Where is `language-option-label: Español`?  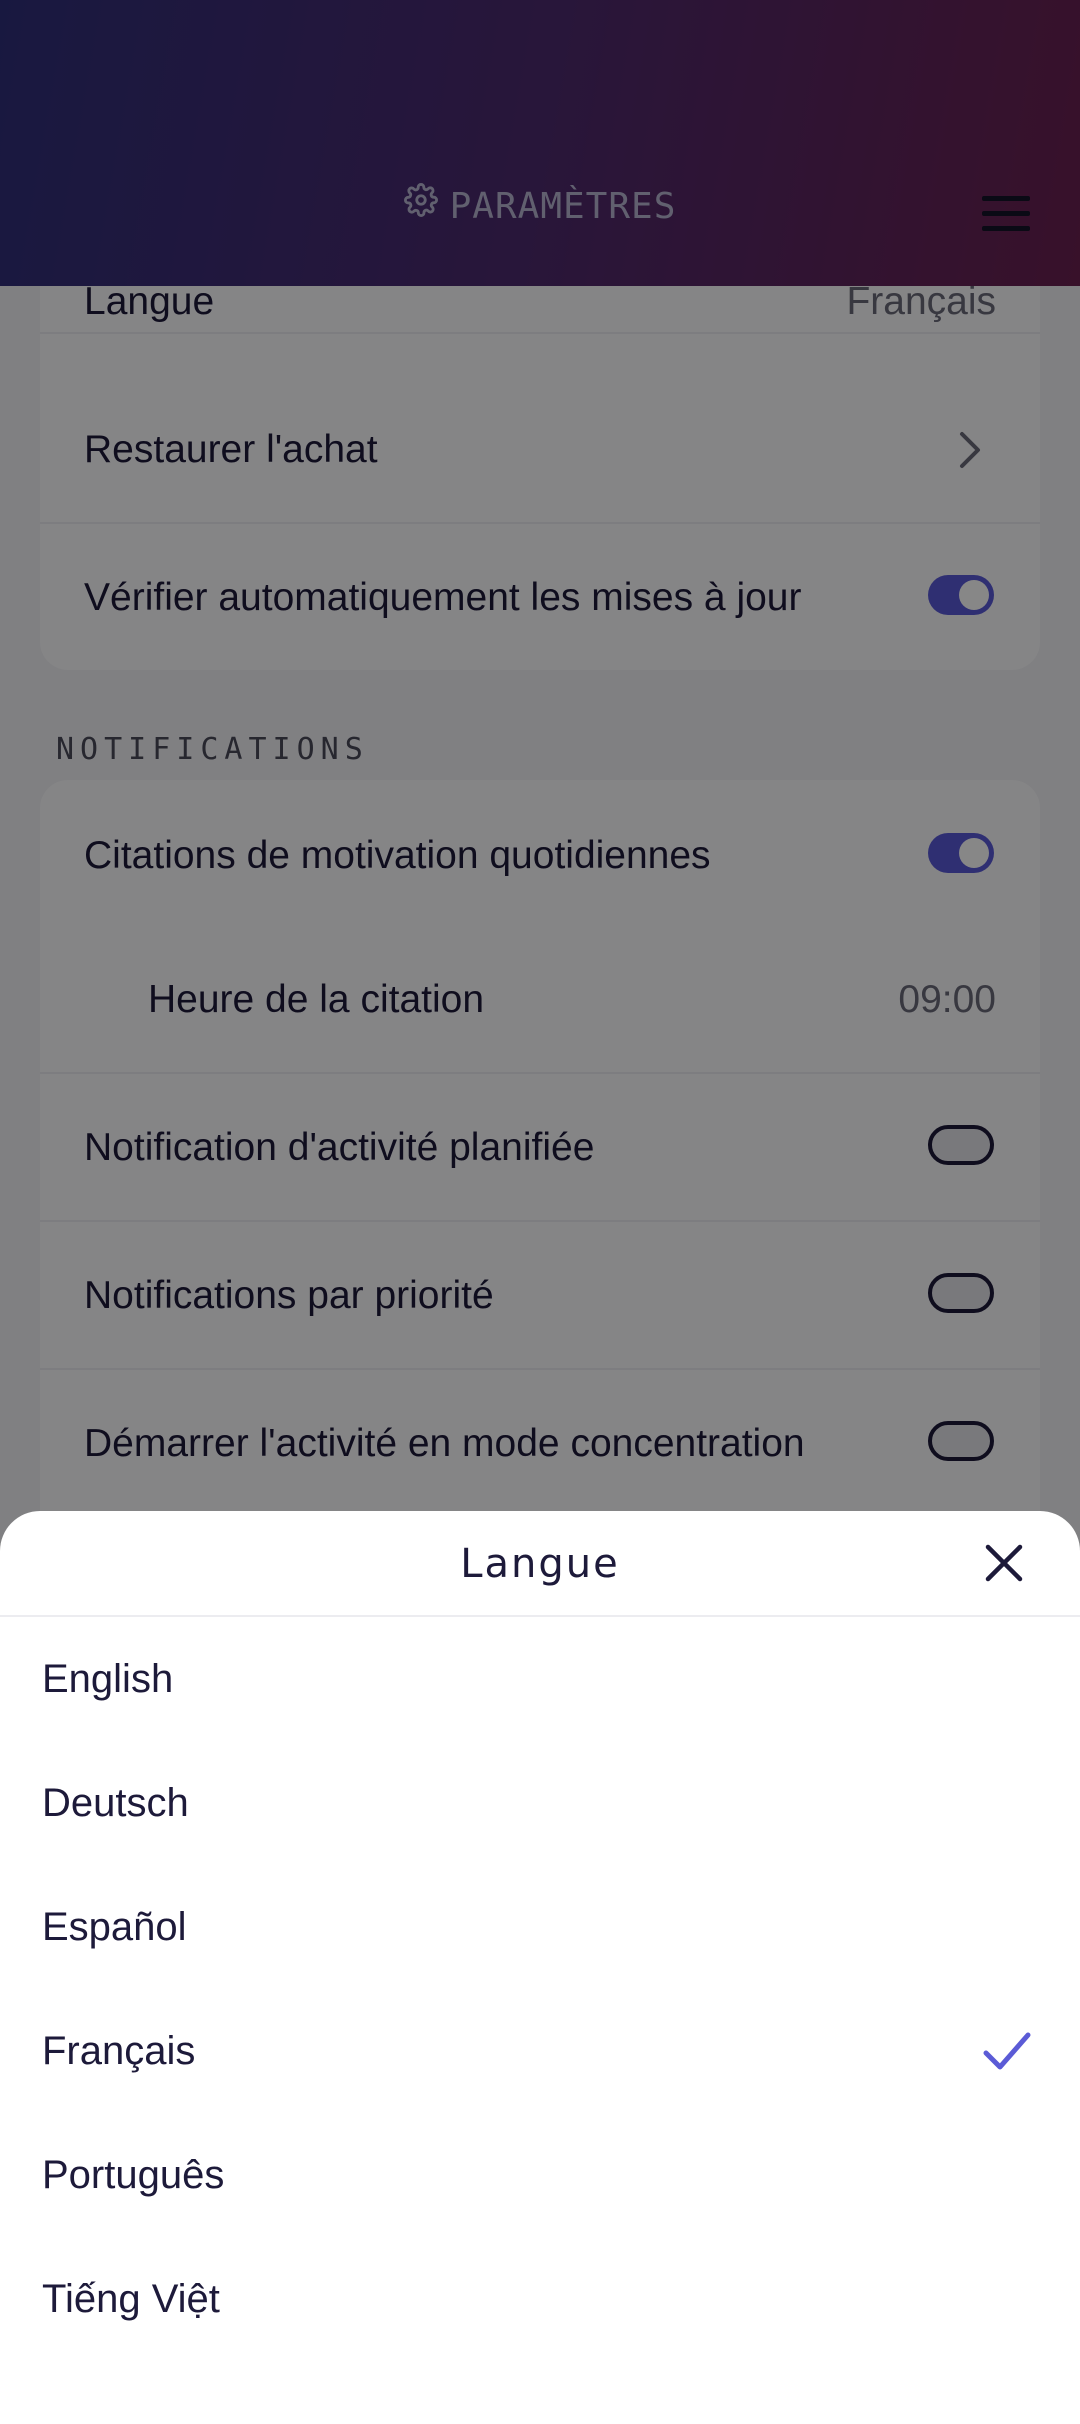 language-option-label: Español is located at coordinates (114, 1927).